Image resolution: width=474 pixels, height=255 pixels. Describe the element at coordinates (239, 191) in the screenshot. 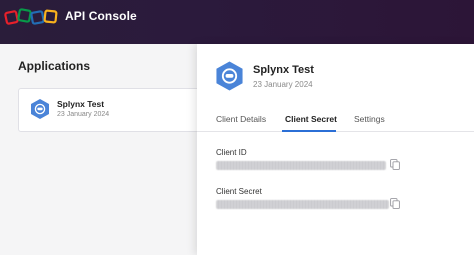

I see `client-secret-label: Client Secret` at that location.